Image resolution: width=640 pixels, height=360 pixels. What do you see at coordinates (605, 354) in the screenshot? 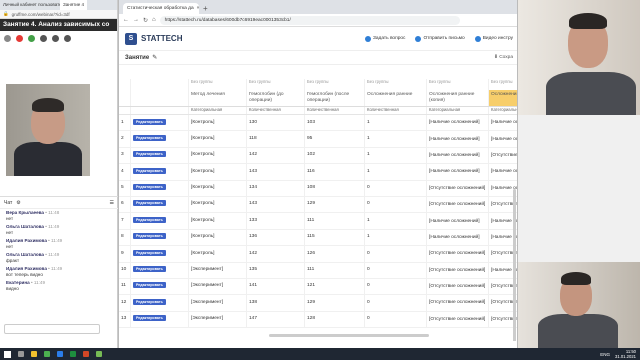
I see `language-indicator: ENG` at bounding box center [605, 354].